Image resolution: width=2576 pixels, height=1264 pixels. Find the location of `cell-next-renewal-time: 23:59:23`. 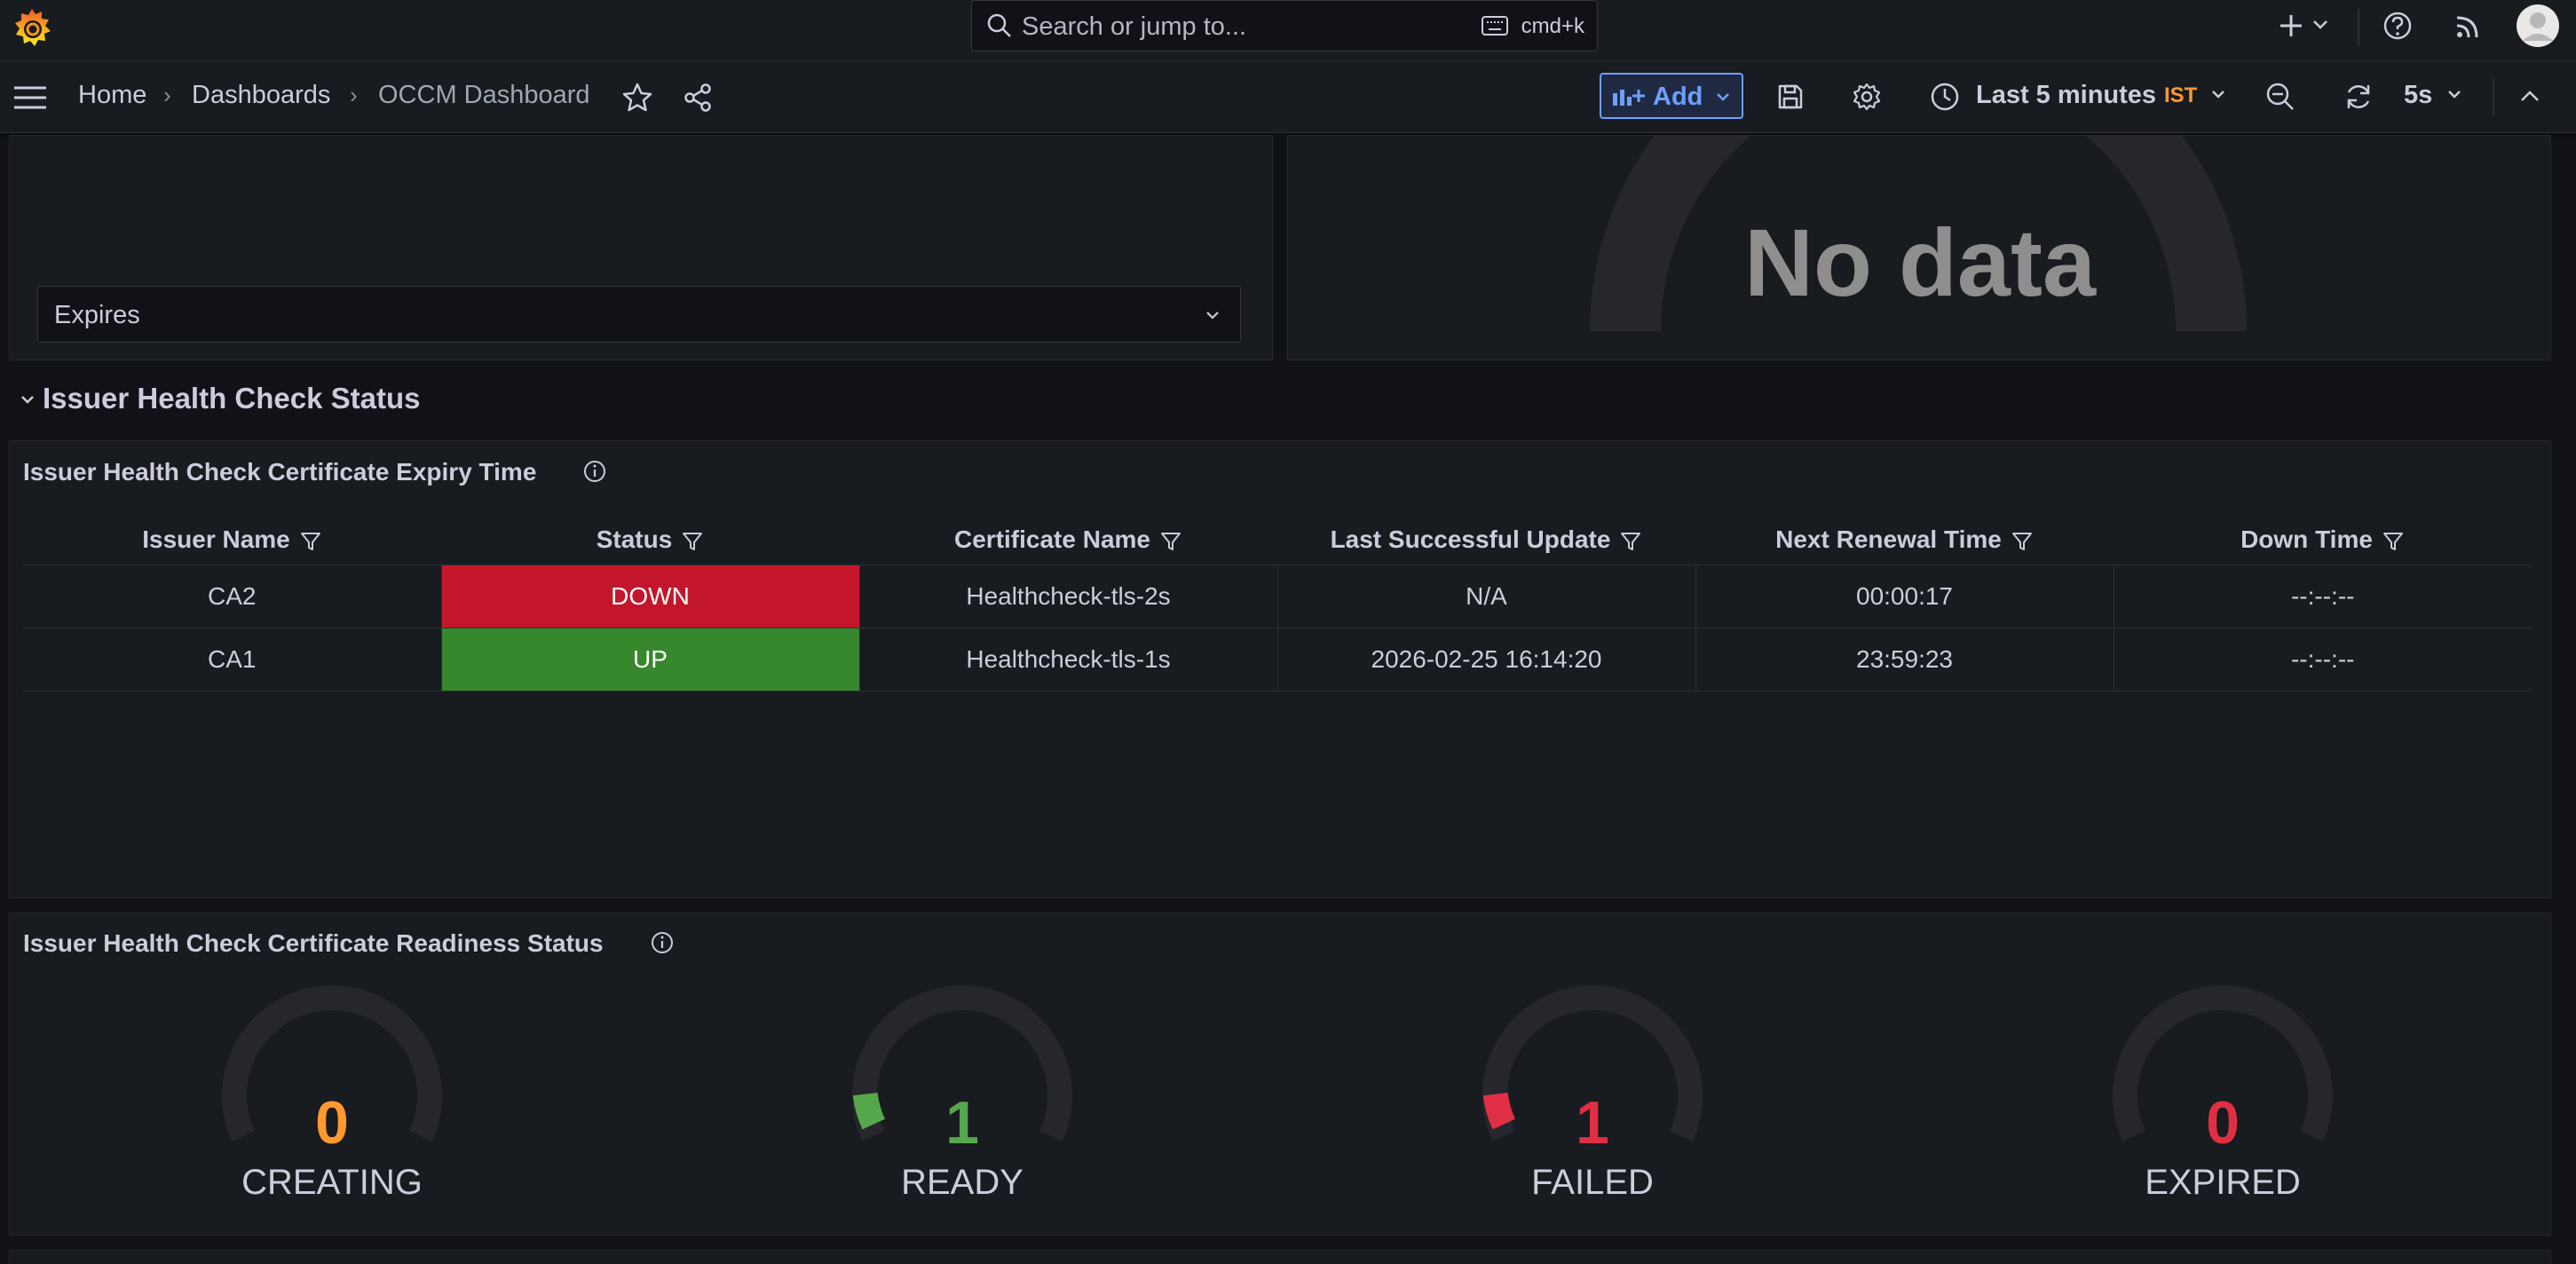

cell-next-renewal-time: 23:59:23 is located at coordinates (1904, 659).